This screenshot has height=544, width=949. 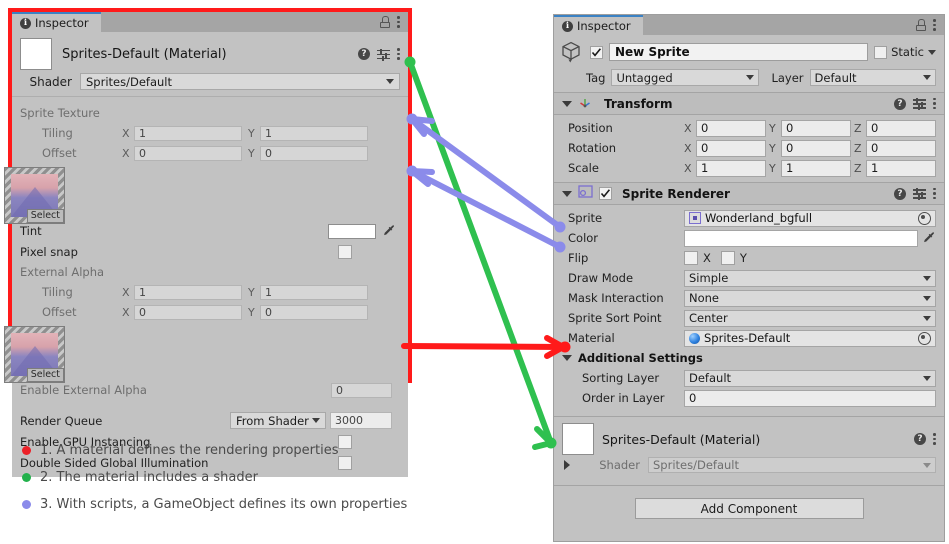 I want to click on sprite-renderer-component-header: Sprite Renderer ?, so click(x=749, y=193).